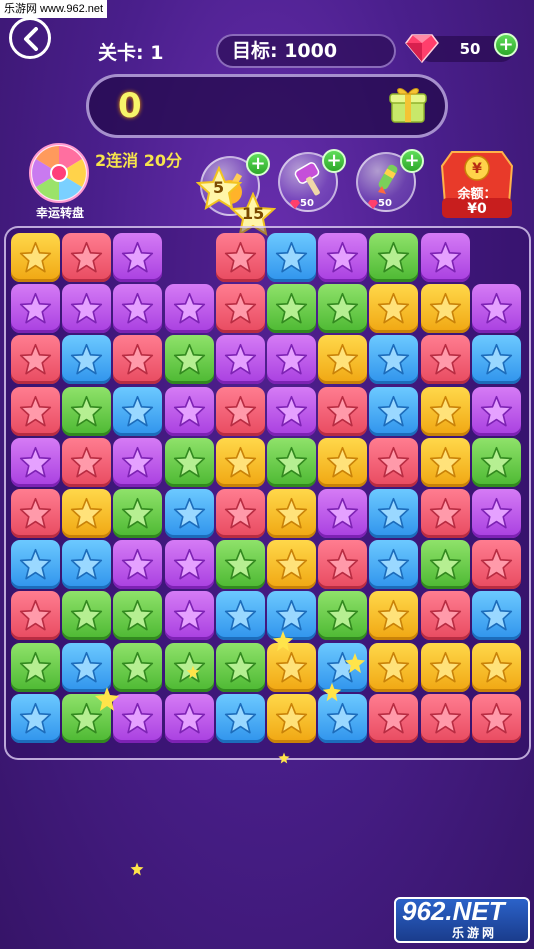 The width and height of the screenshot is (534, 949). What do you see at coordinates (408, 104) in the screenshot?
I see `gift-box-icon` at bounding box center [408, 104].